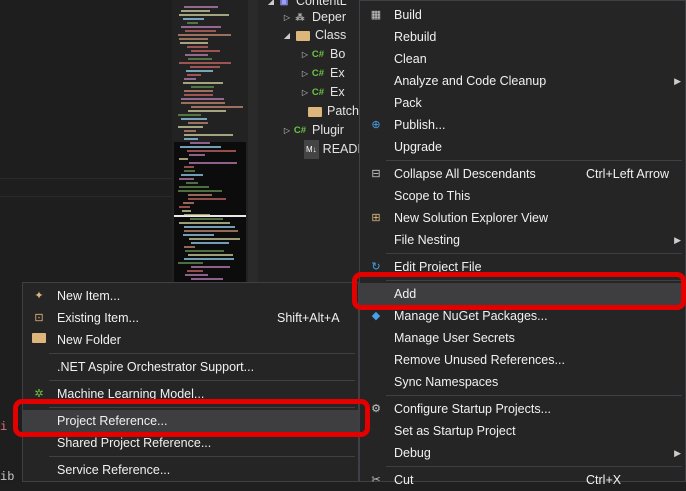  What do you see at coordinates (376, 409) in the screenshot?
I see `gear-icon: ⚙` at bounding box center [376, 409].